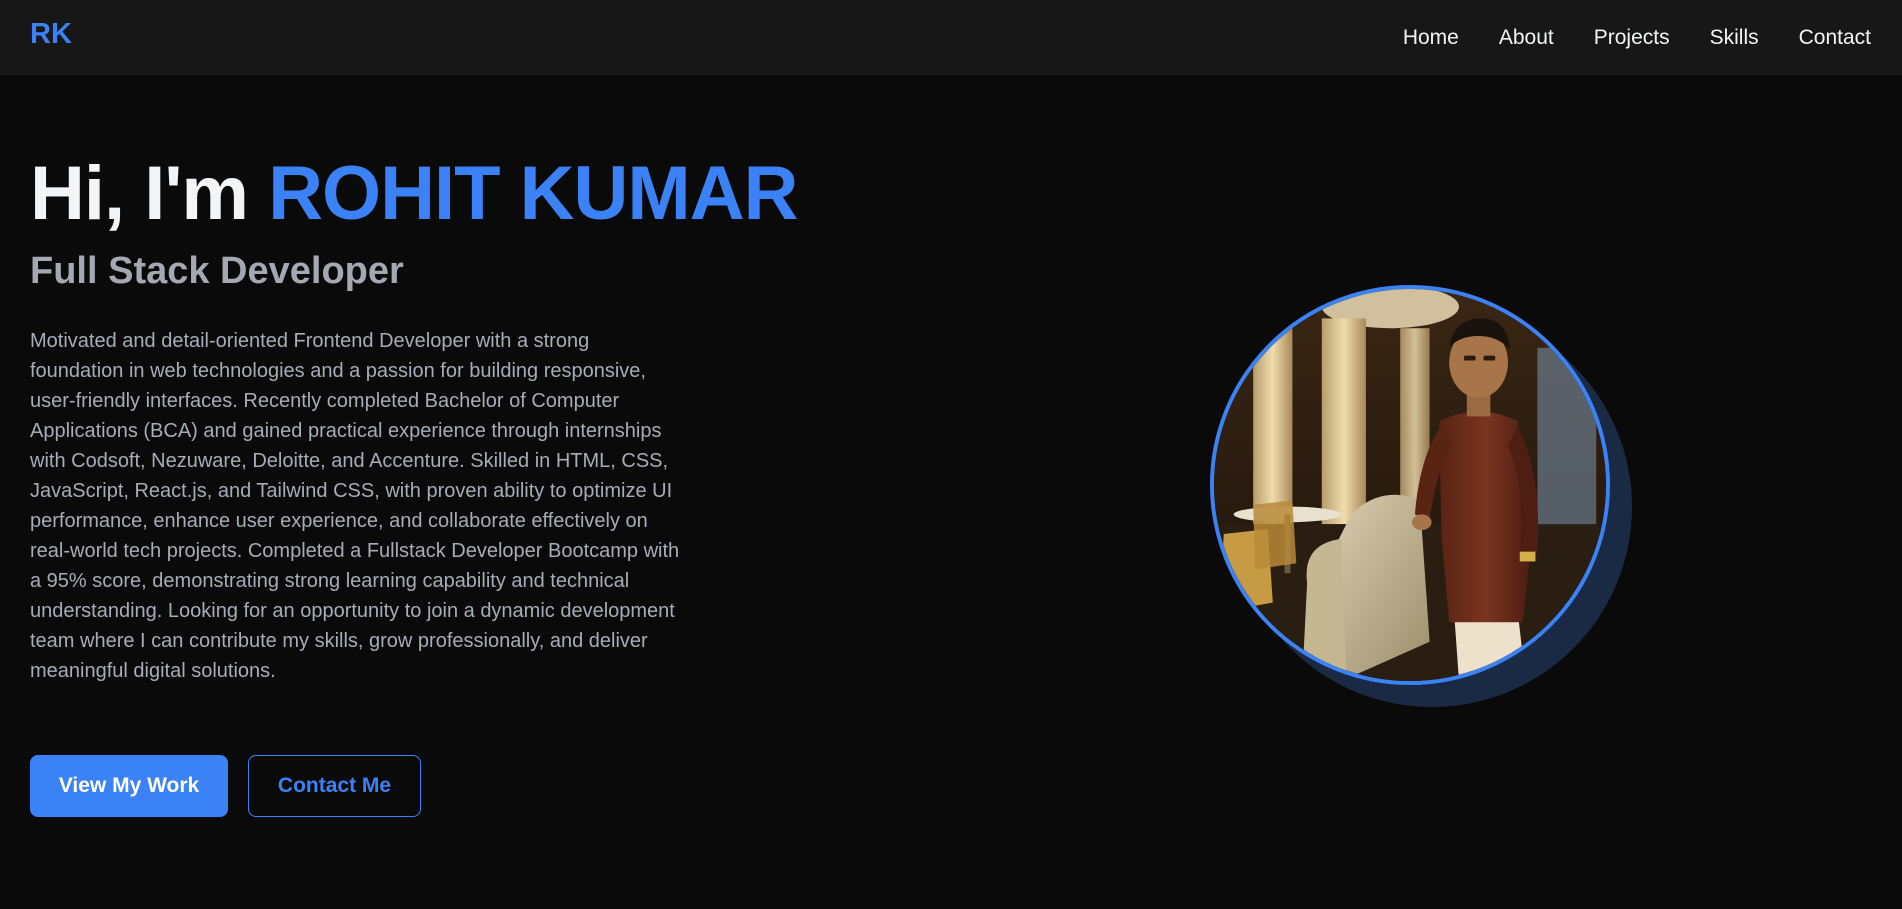 The image size is (1902, 909). Describe the element at coordinates (217, 271) in the screenshot. I see `hero-subtitle: Full Stack Developer` at that location.